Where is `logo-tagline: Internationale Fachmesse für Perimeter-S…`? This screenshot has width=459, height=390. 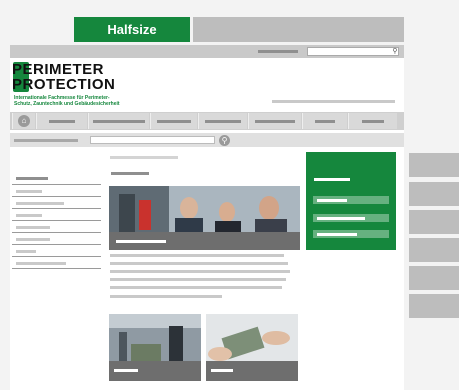 logo-tagline: Internationale Fachmesse für Perimeter-S… is located at coordinates (67, 101).